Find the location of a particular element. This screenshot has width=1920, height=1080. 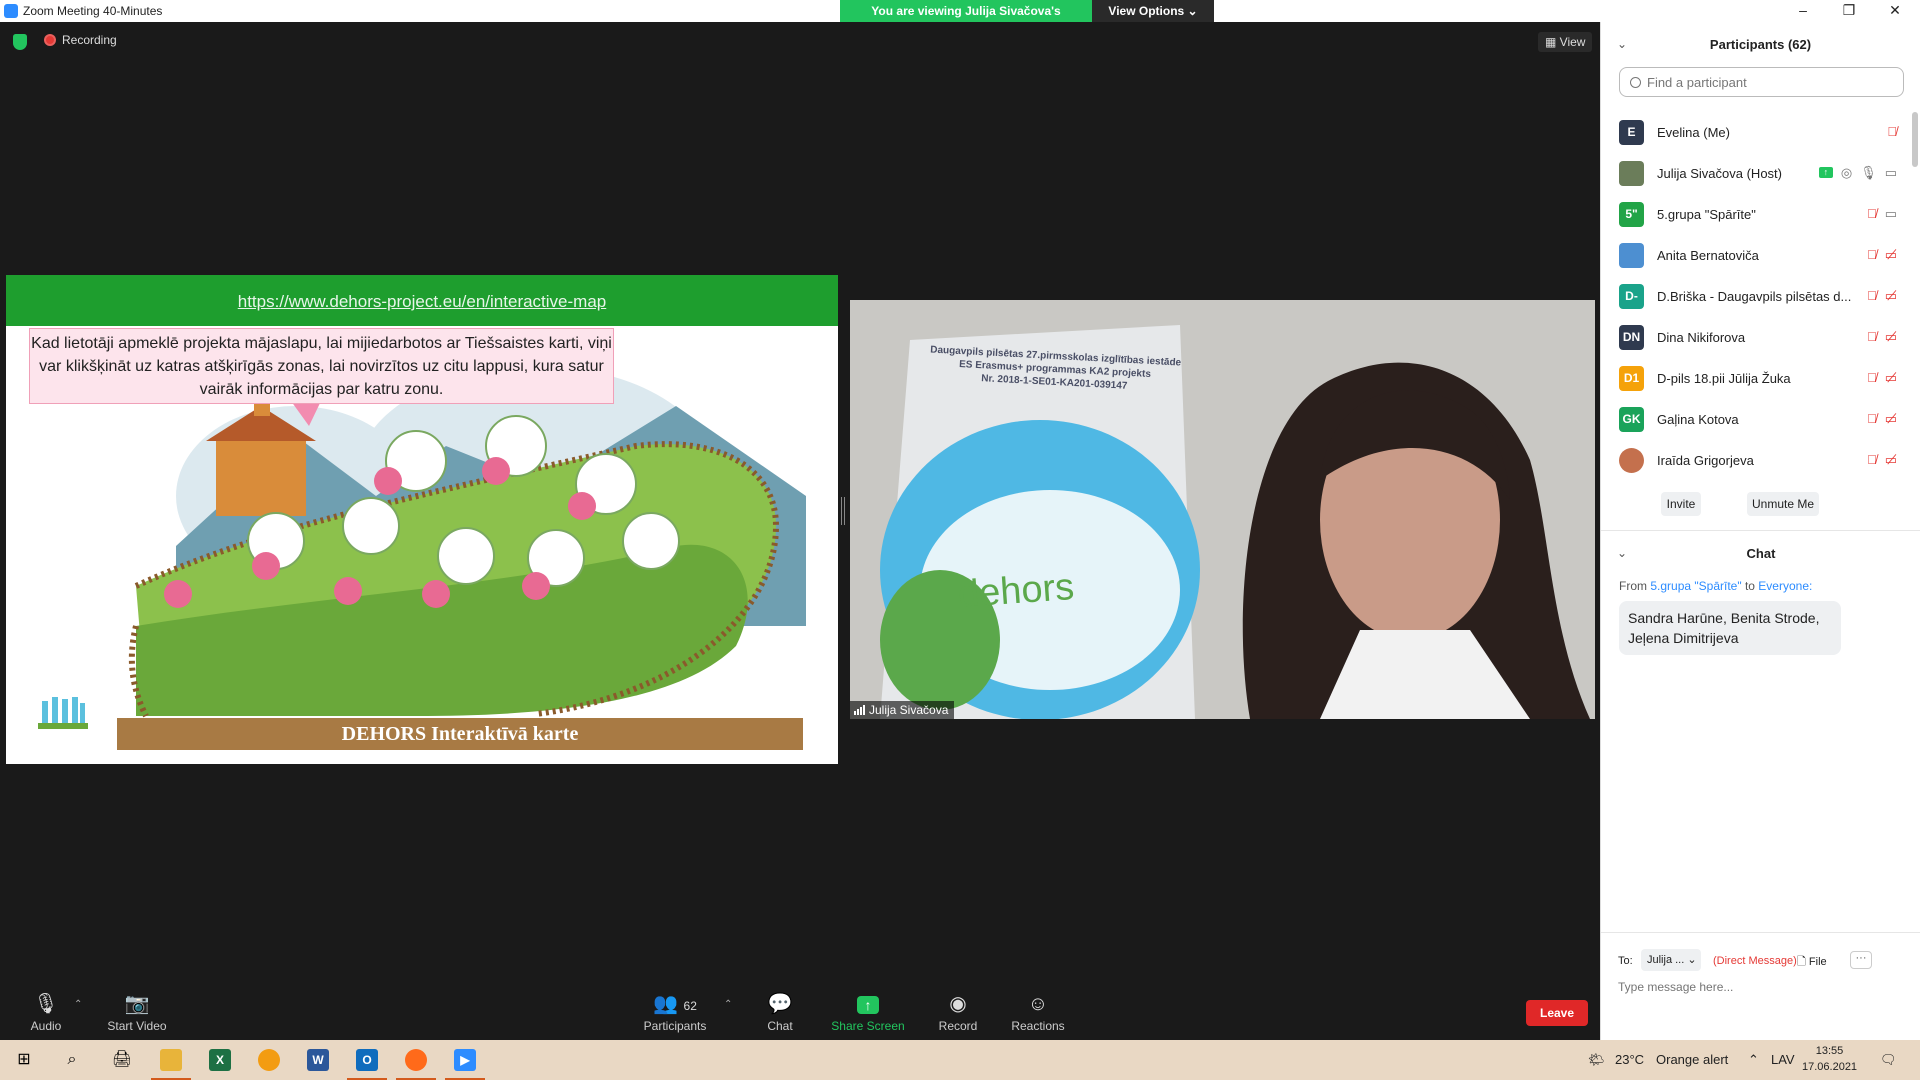

chat-message-meta: From 5.grupa "Spārīte" to Everyone: is located at coordinates (1715, 586).